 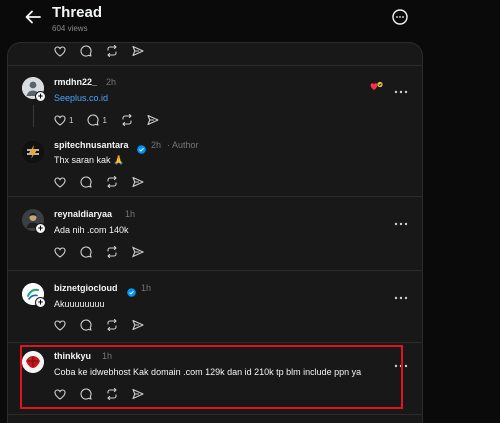 What do you see at coordinates (91, 145) in the screenshot?
I see `username: spitechnusantara` at bounding box center [91, 145].